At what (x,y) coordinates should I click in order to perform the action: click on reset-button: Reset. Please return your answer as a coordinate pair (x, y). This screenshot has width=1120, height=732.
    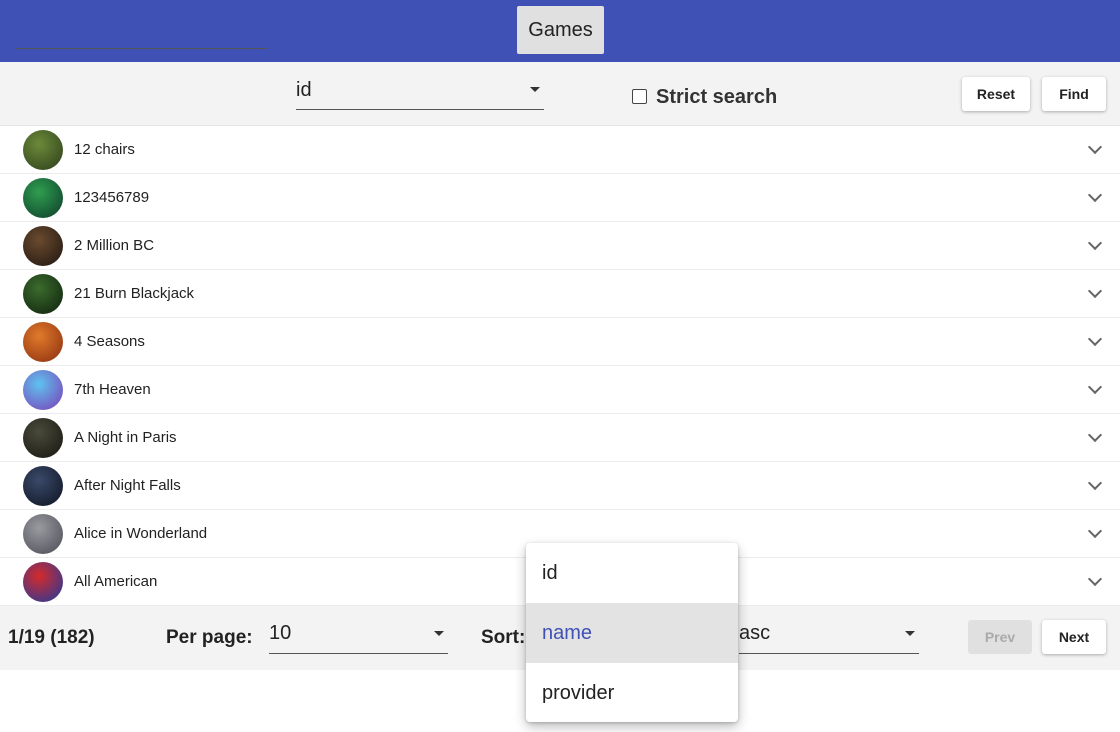
    Looking at the image, I should click on (996, 94).